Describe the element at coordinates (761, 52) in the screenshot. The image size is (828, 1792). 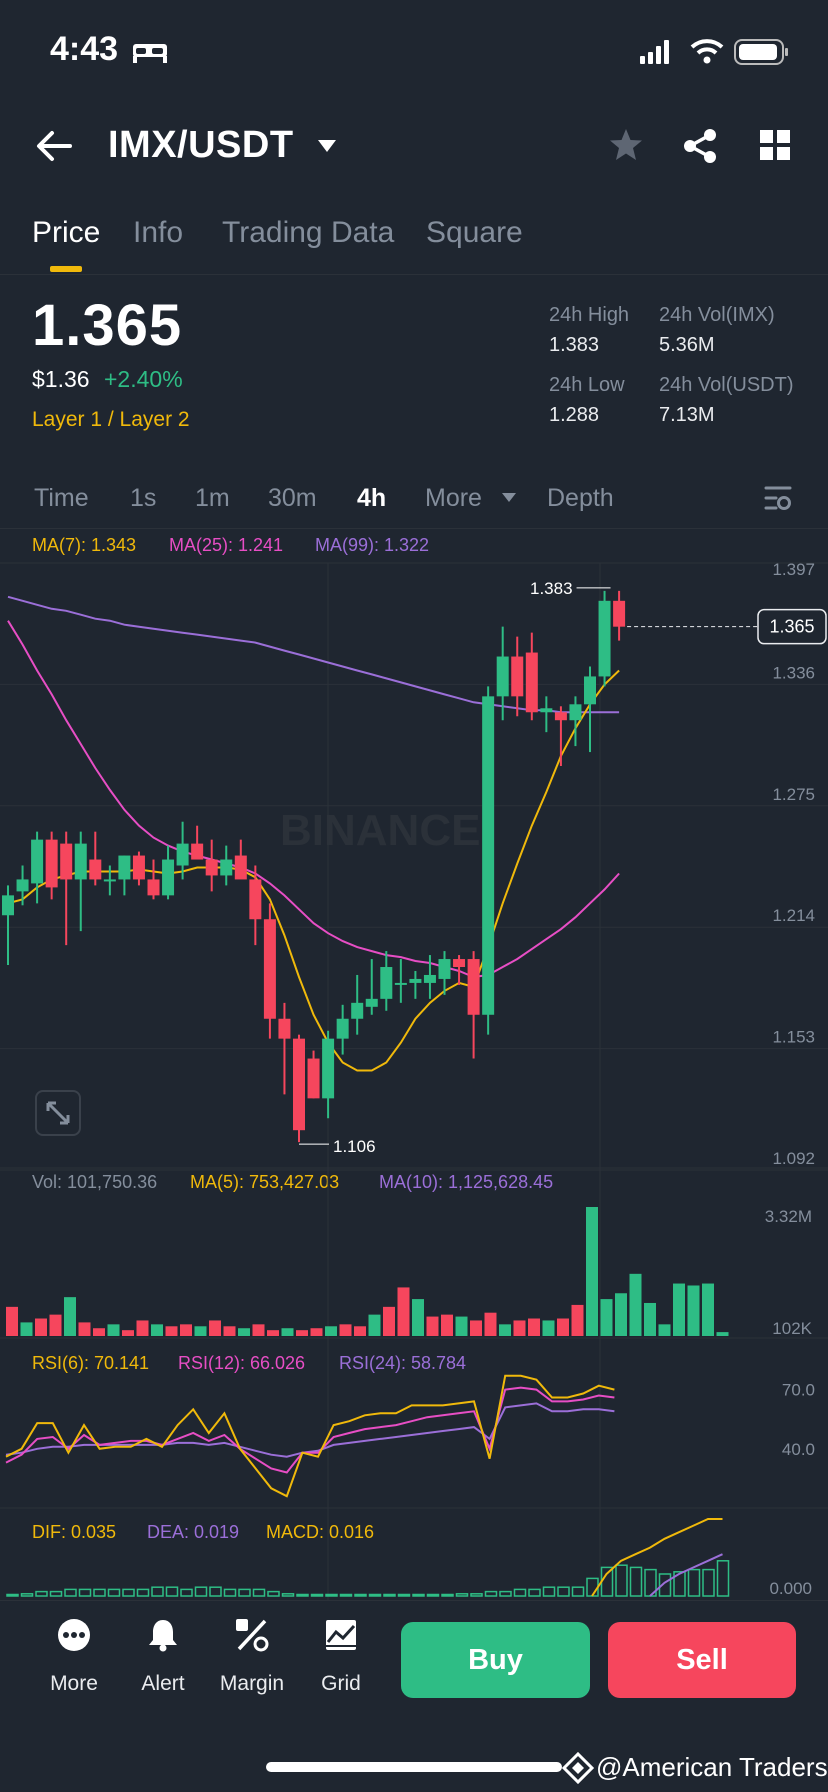
I see `battery-icon` at that location.